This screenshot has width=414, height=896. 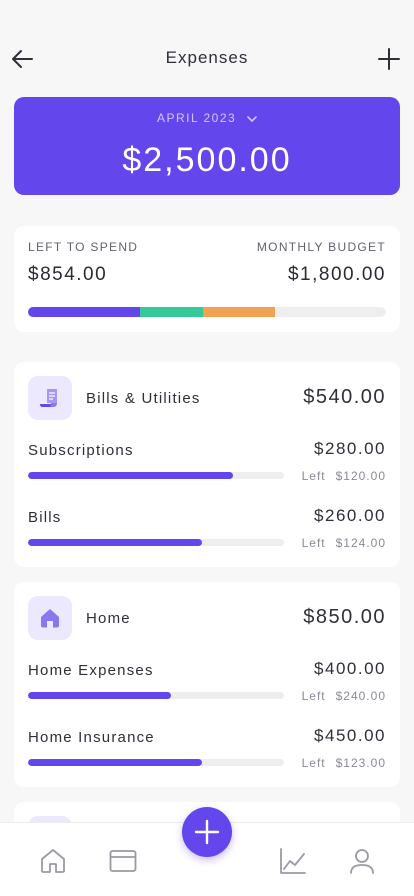 What do you see at coordinates (360, 543) in the screenshot?
I see `left-amount: $124.00` at bounding box center [360, 543].